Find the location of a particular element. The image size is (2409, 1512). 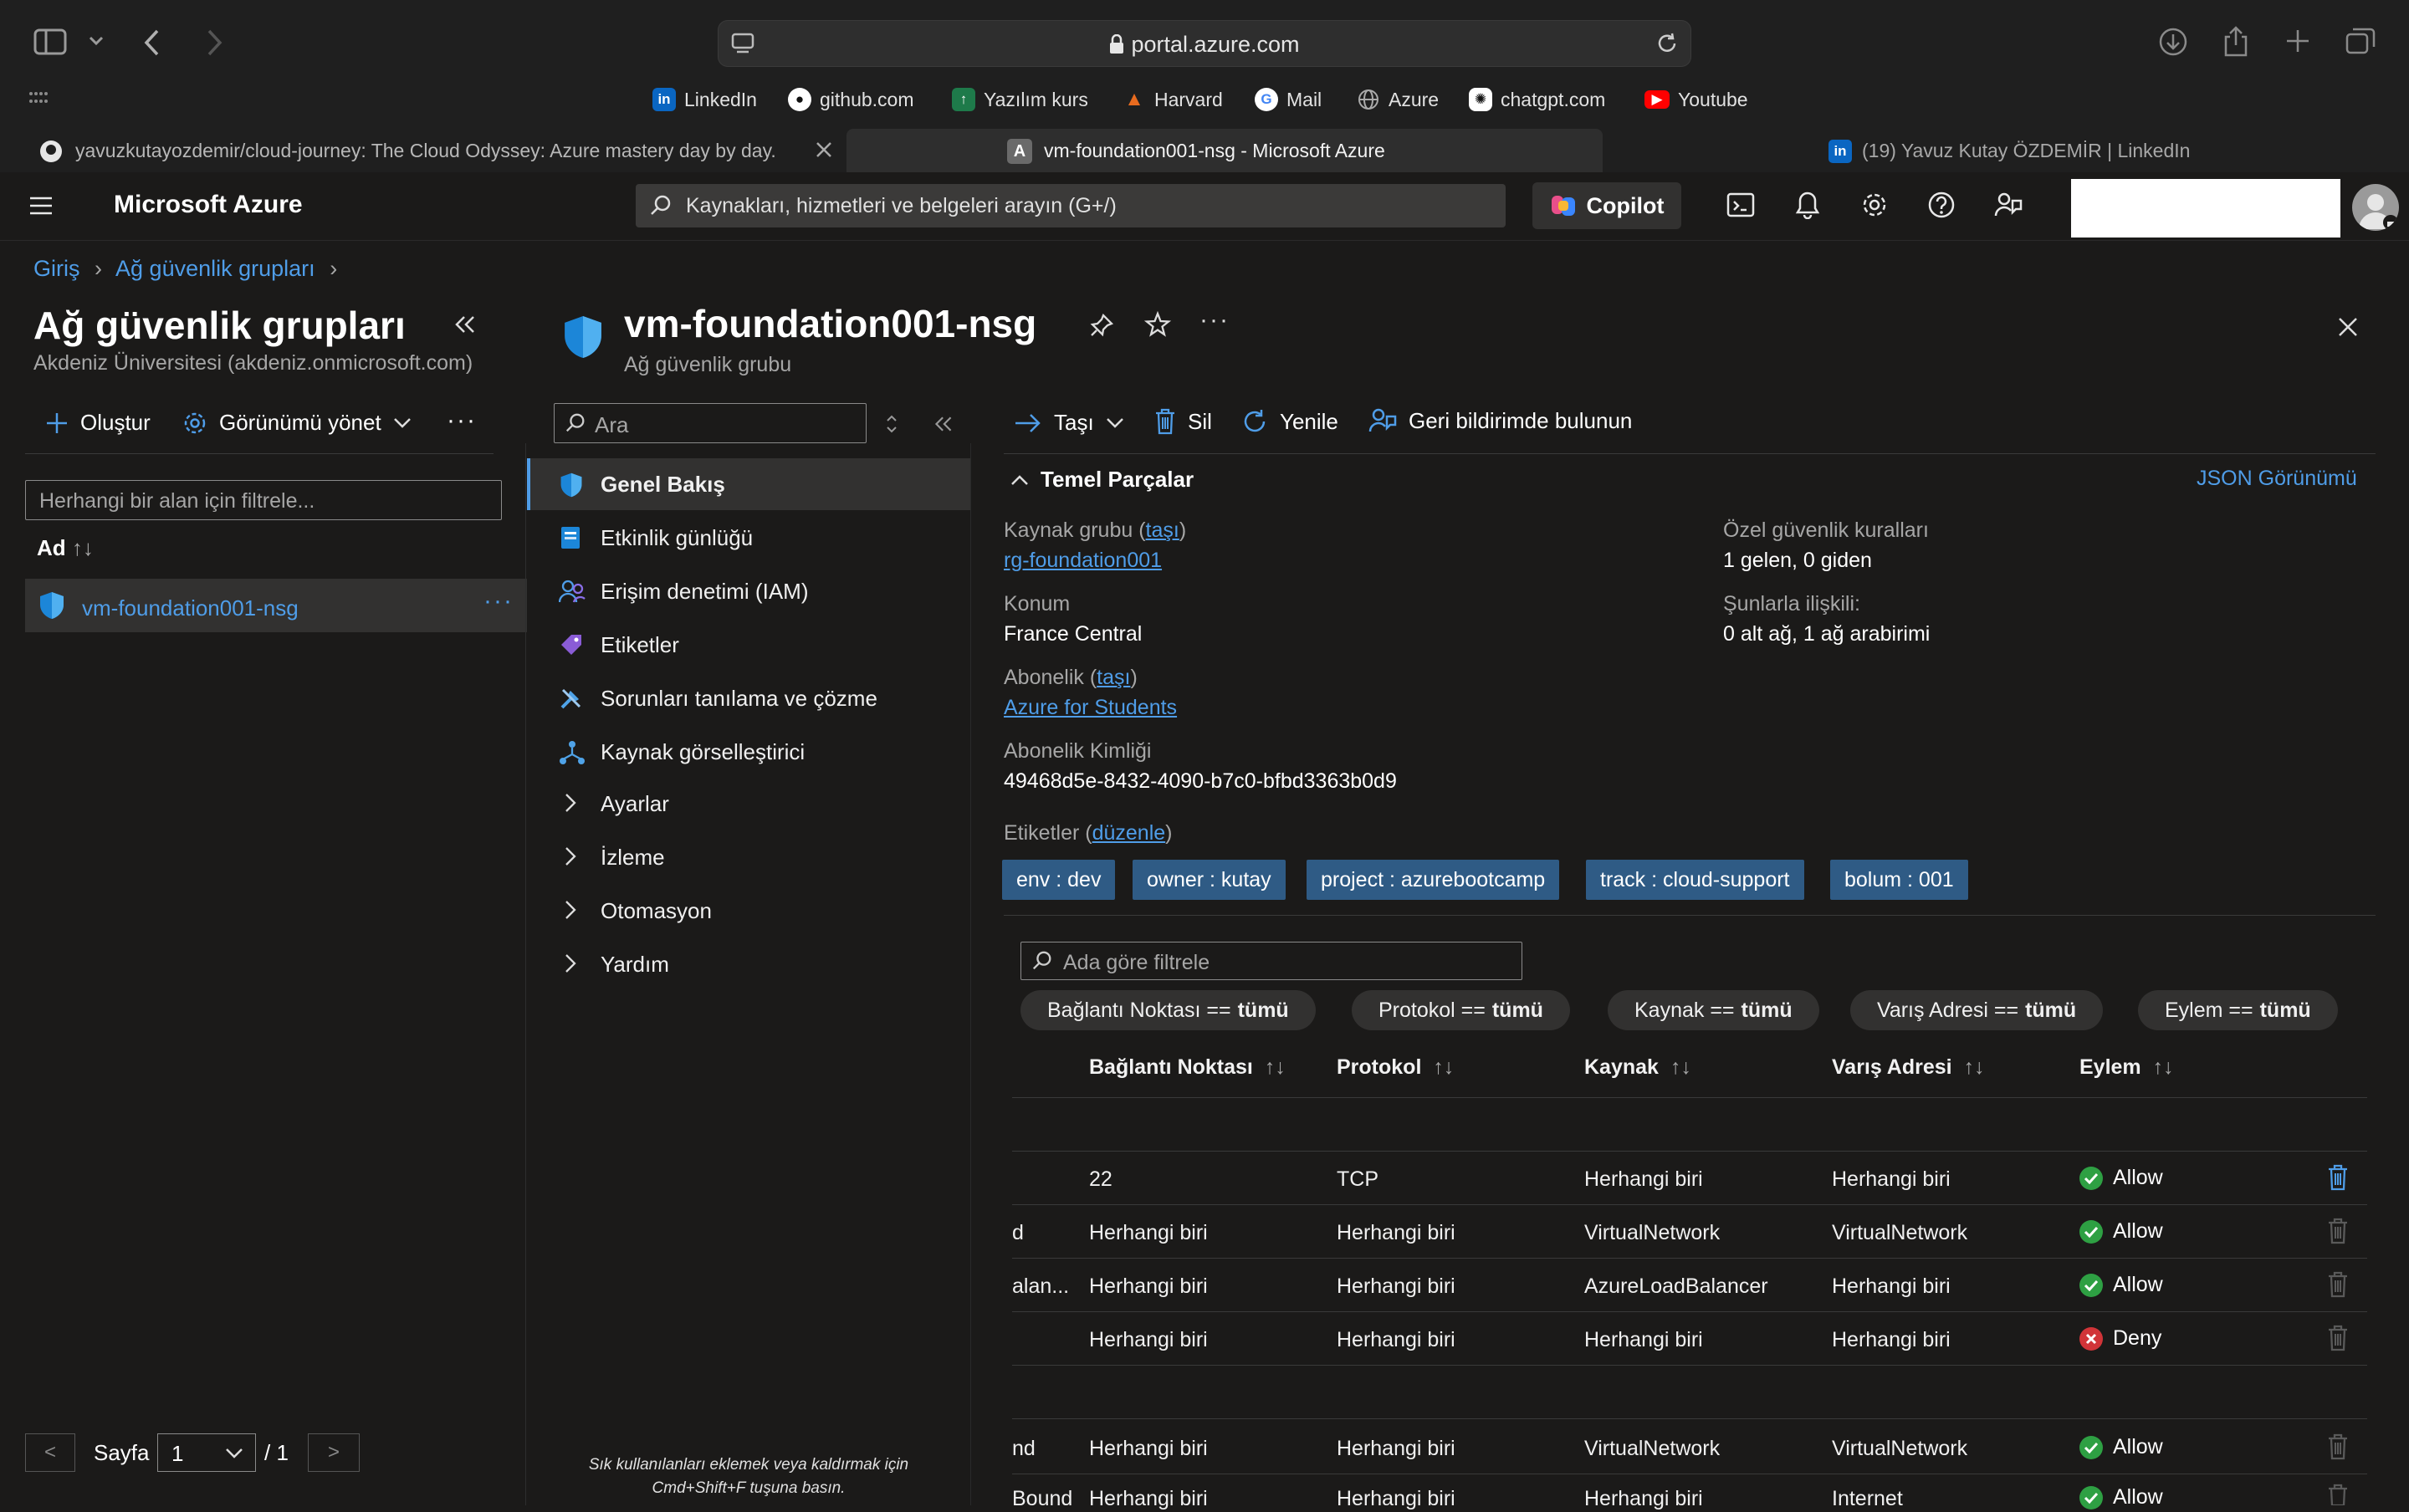

sort-updown-icon is located at coordinates (891, 424).